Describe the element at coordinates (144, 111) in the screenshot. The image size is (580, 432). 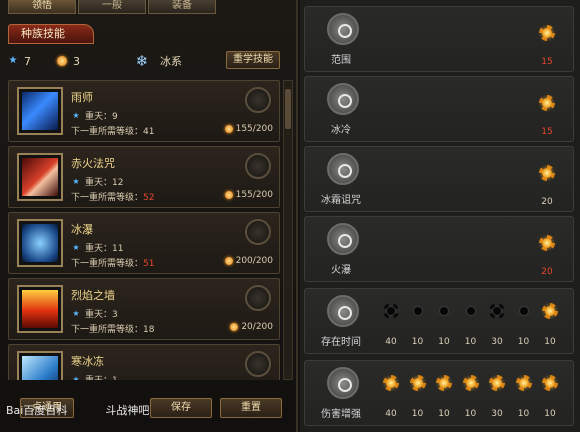
I see `skill-row: 雨师 ★ 重天：9 下一重所需等级：41 155/200` at that location.